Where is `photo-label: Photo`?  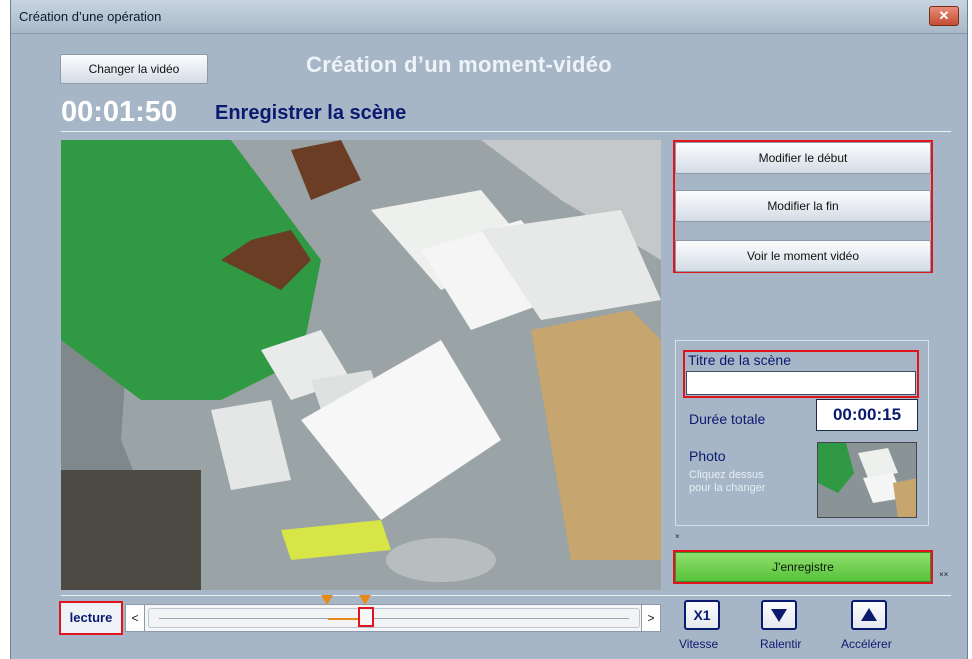
photo-label: Photo is located at coordinates (707, 456).